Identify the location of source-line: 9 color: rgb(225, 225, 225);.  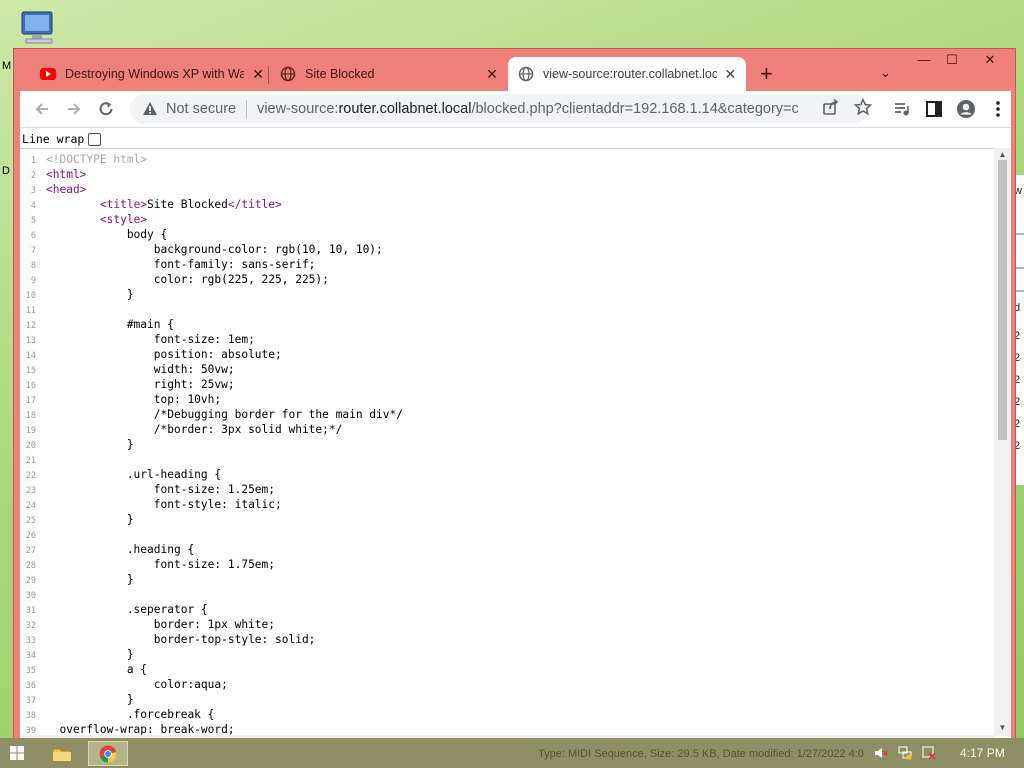
(174, 279).